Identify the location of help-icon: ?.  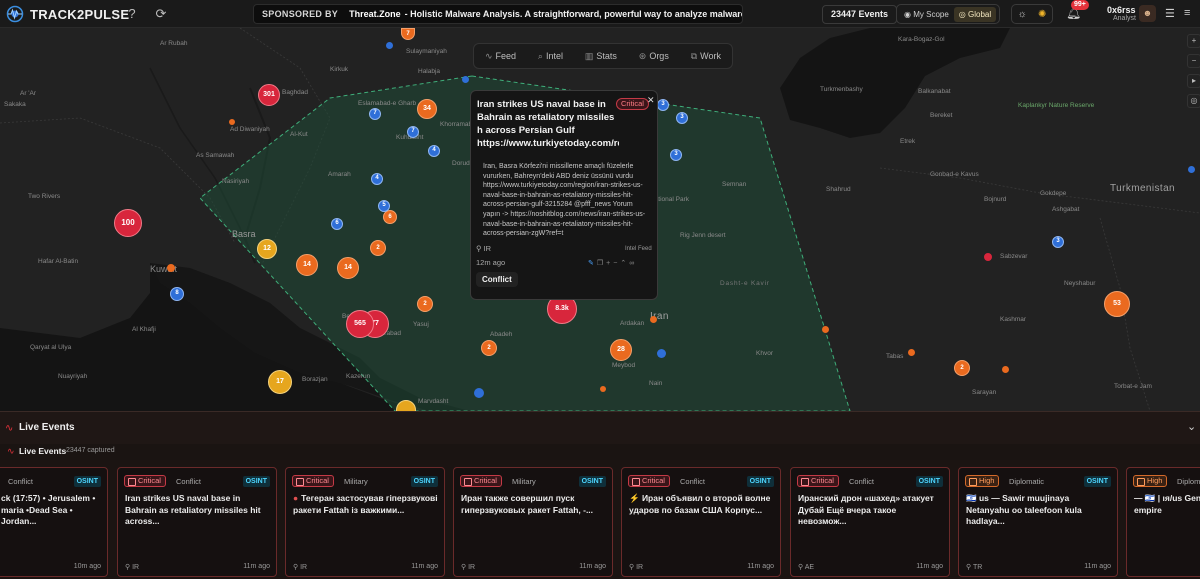
(132, 14).